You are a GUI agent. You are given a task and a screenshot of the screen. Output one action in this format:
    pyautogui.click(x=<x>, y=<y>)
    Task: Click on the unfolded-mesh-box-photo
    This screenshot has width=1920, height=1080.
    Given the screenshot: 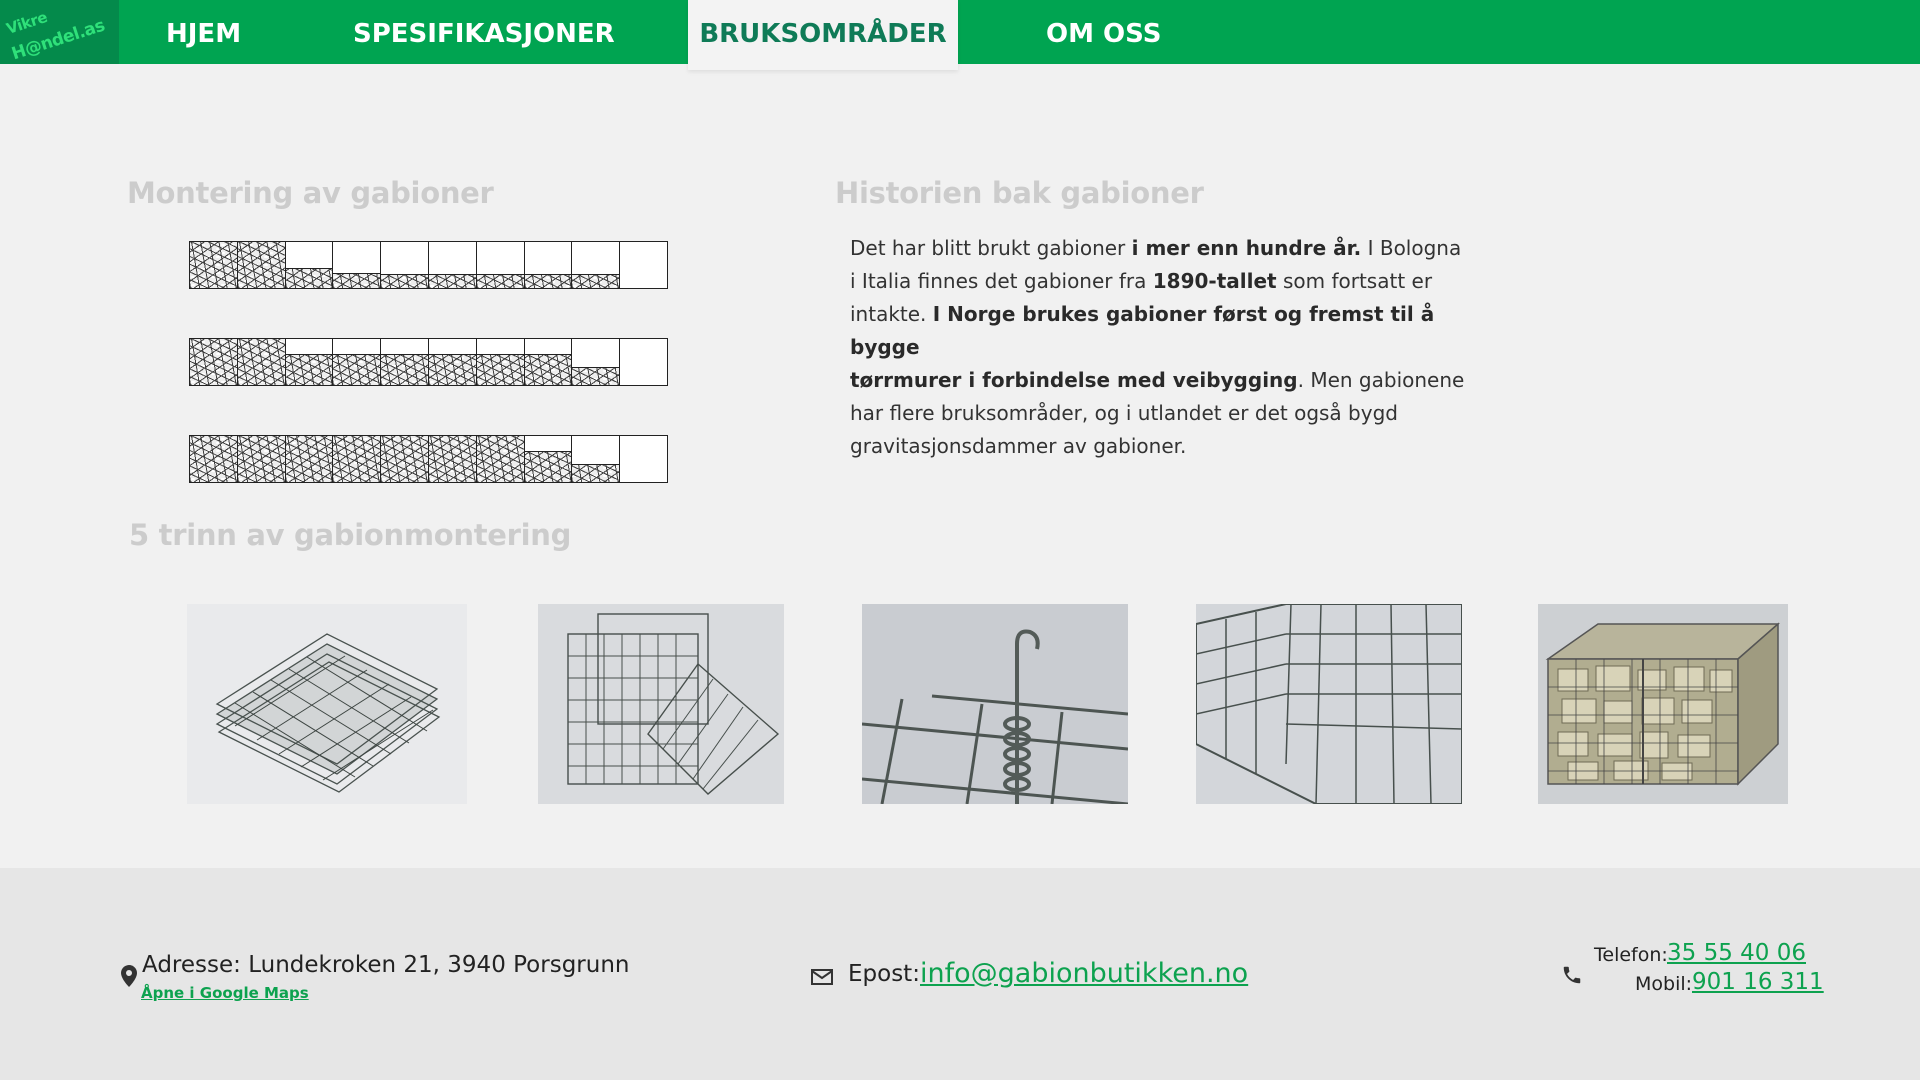 What is the action you would take?
    pyautogui.click(x=661, y=704)
    